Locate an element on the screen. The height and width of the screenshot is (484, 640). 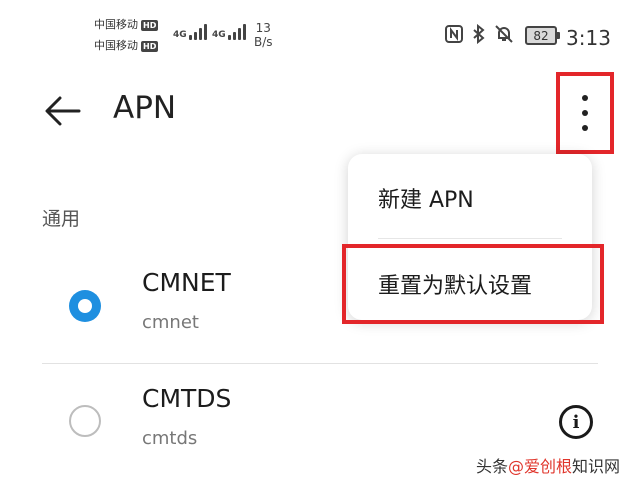
watermark-text: 头条 is located at coordinates (492, 466).